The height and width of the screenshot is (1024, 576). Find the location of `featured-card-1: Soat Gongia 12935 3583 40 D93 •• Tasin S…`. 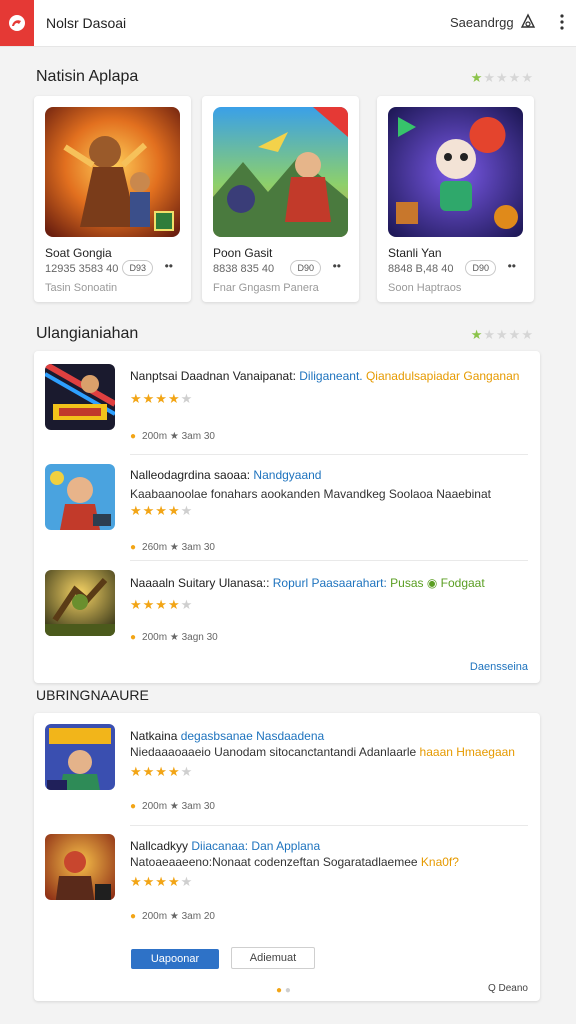

featured-card-1: Soat Gongia 12935 3583 40 D93 •• Tasin S… is located at coordinates (112, 199).